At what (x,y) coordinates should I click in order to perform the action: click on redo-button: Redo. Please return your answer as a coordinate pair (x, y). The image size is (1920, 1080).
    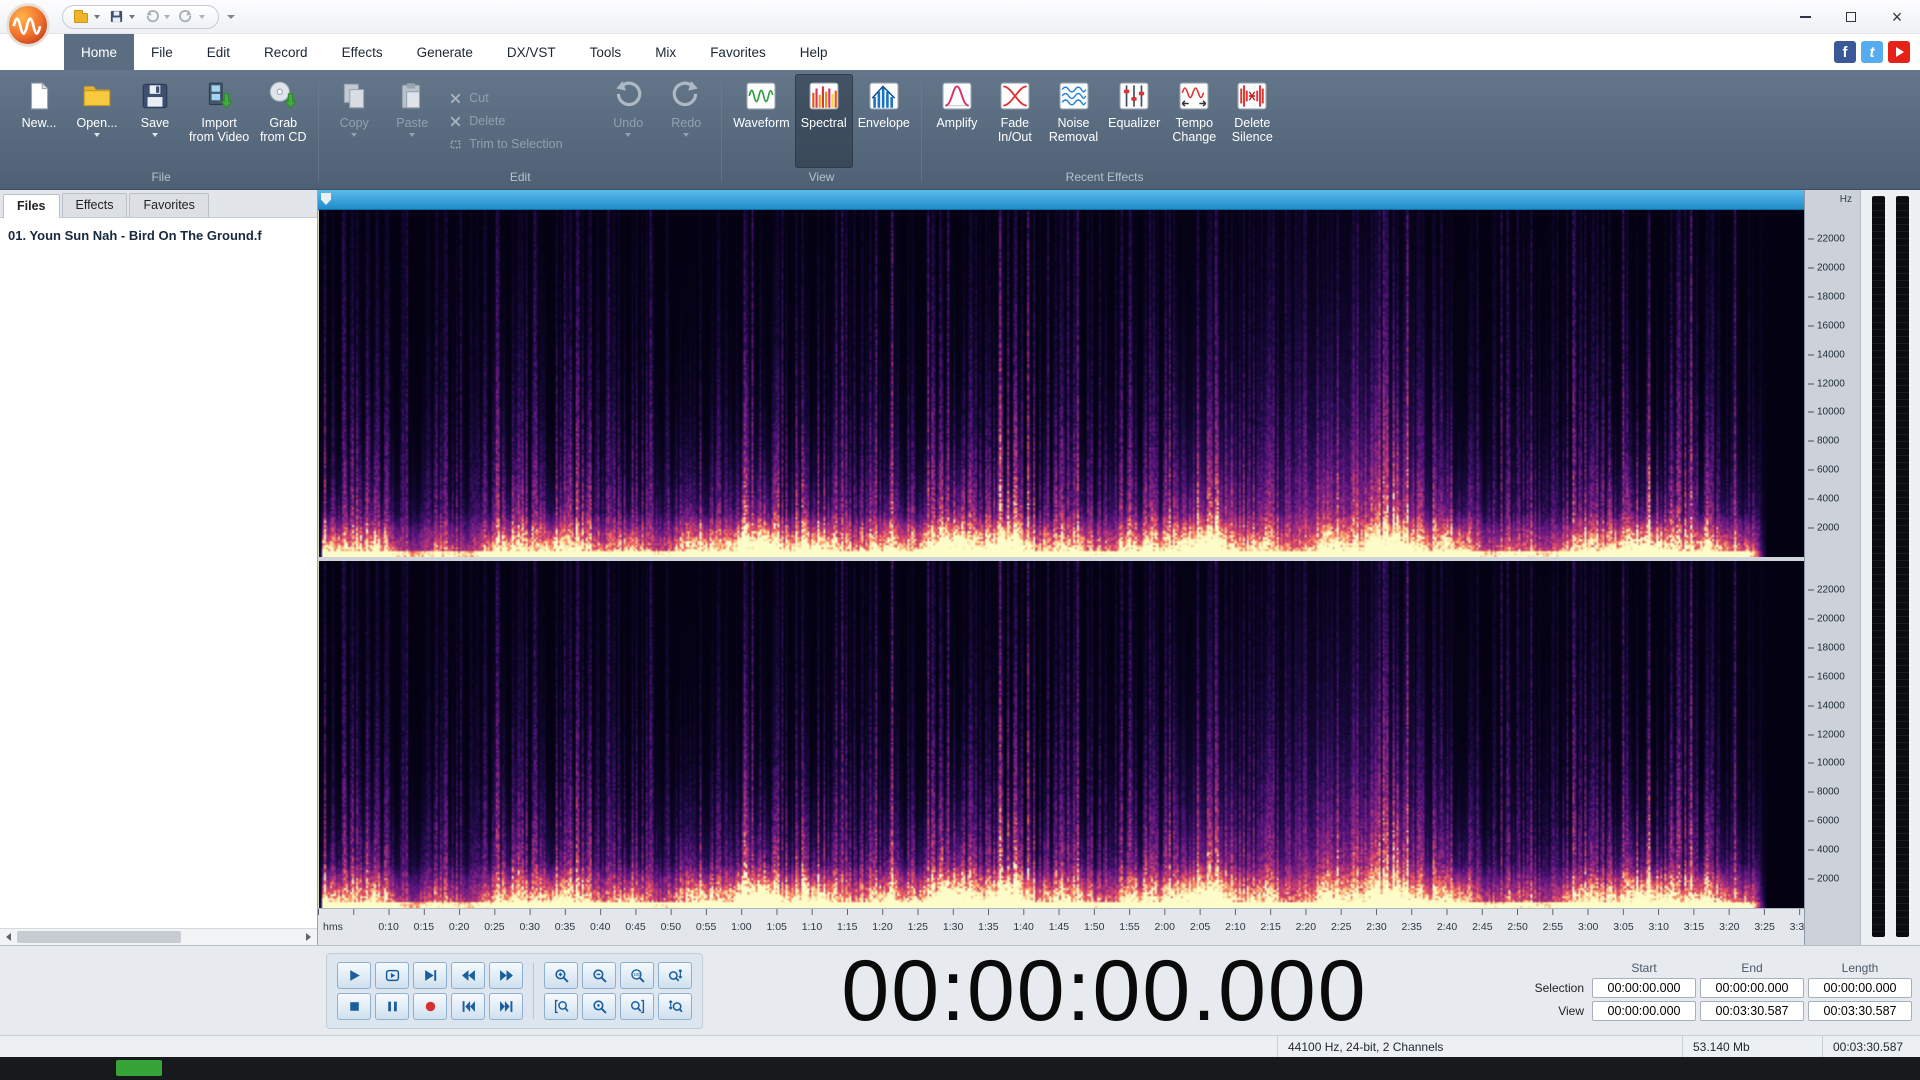
    Looking at the image, I should click on (686, 121).